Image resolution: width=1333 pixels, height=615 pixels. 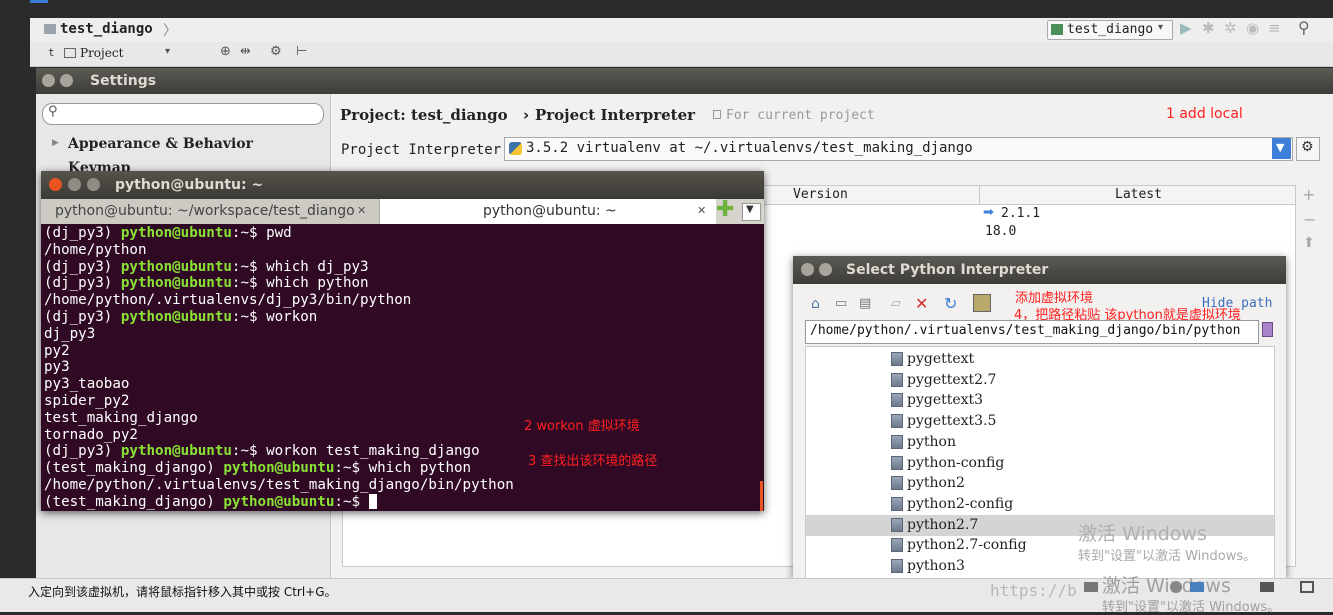 I want to click on file-list-item: pygettext, so click(x=932, y=359).